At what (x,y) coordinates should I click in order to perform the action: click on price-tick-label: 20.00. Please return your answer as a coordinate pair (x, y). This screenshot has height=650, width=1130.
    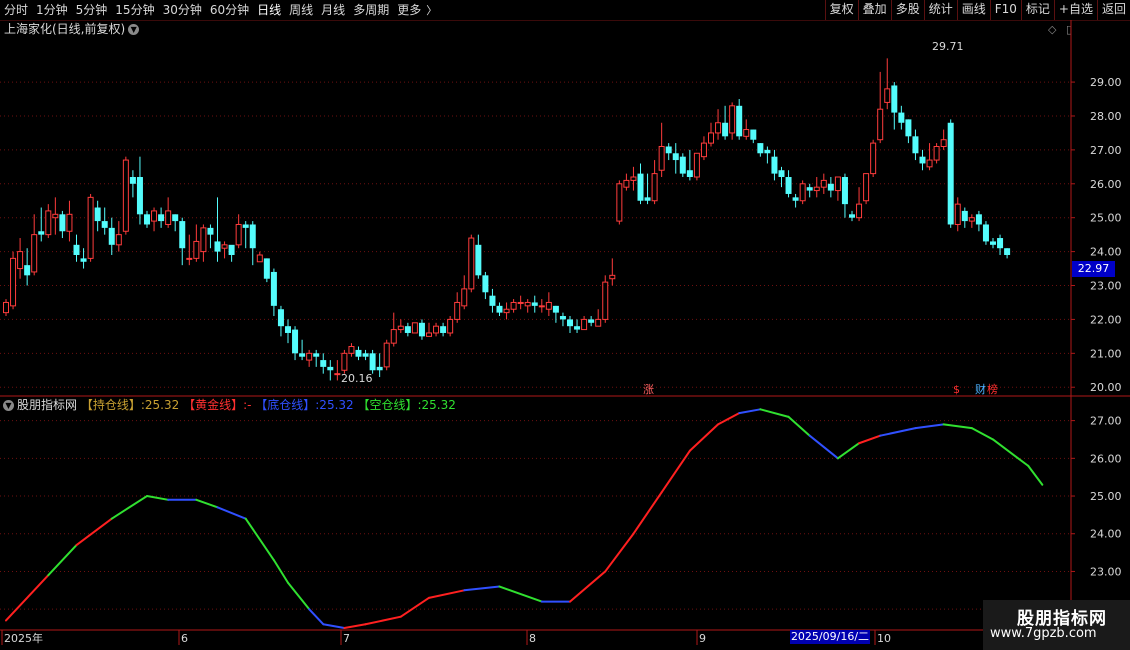
    Looking at the image, I should click on (1106, 387).